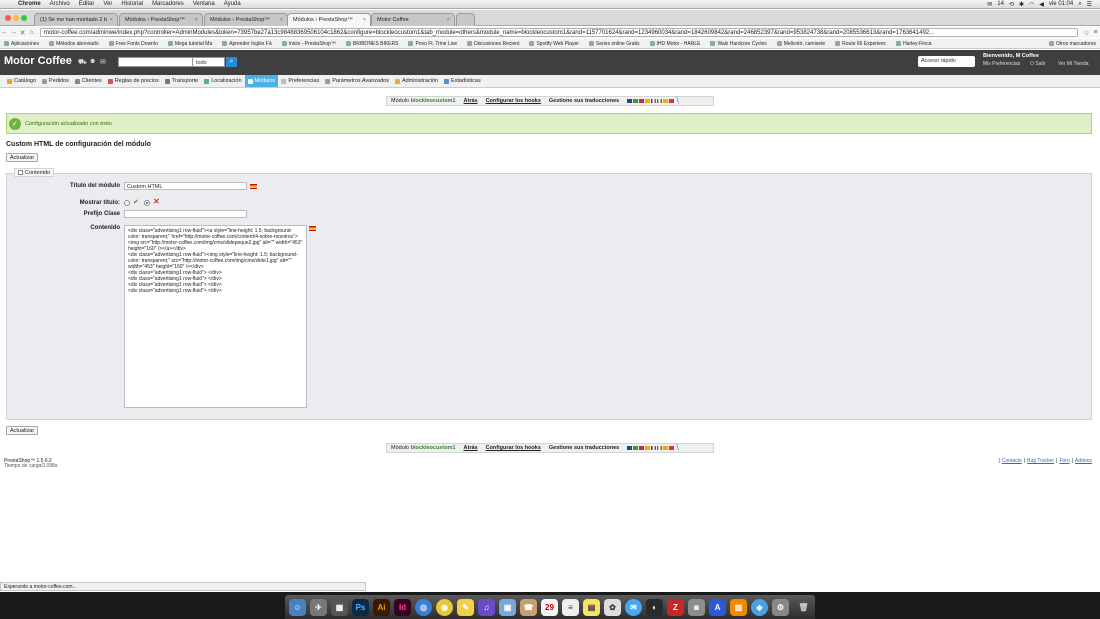 This screenshot has height=619, width=1100. What do you see at coordinates (1001, 64) in the screenshot?
I see `my-preferences-link: Mis Preferencias` at bounding box center [1001, 64].